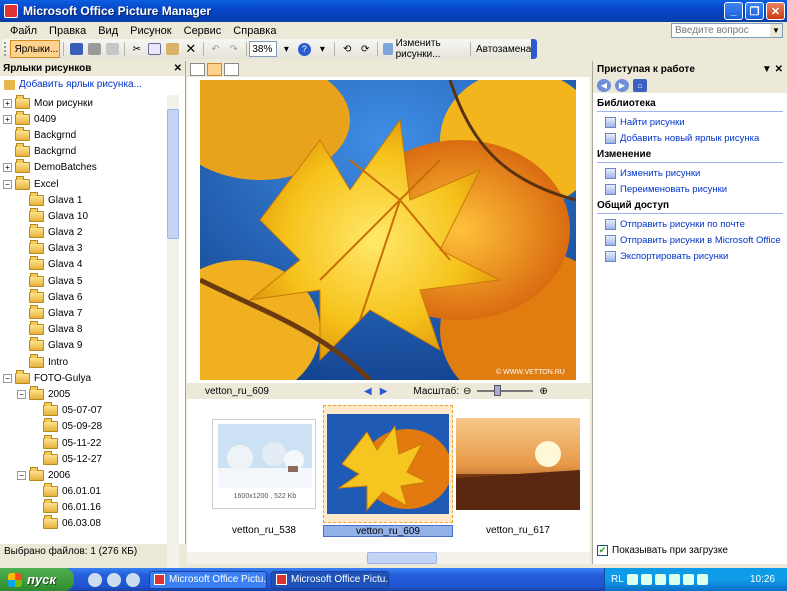 The image size is (787, 591). What do you see at coordinates (254, 31) in the screenshot?
I see `menu-help: Справка` at bounding box center [254, 31].